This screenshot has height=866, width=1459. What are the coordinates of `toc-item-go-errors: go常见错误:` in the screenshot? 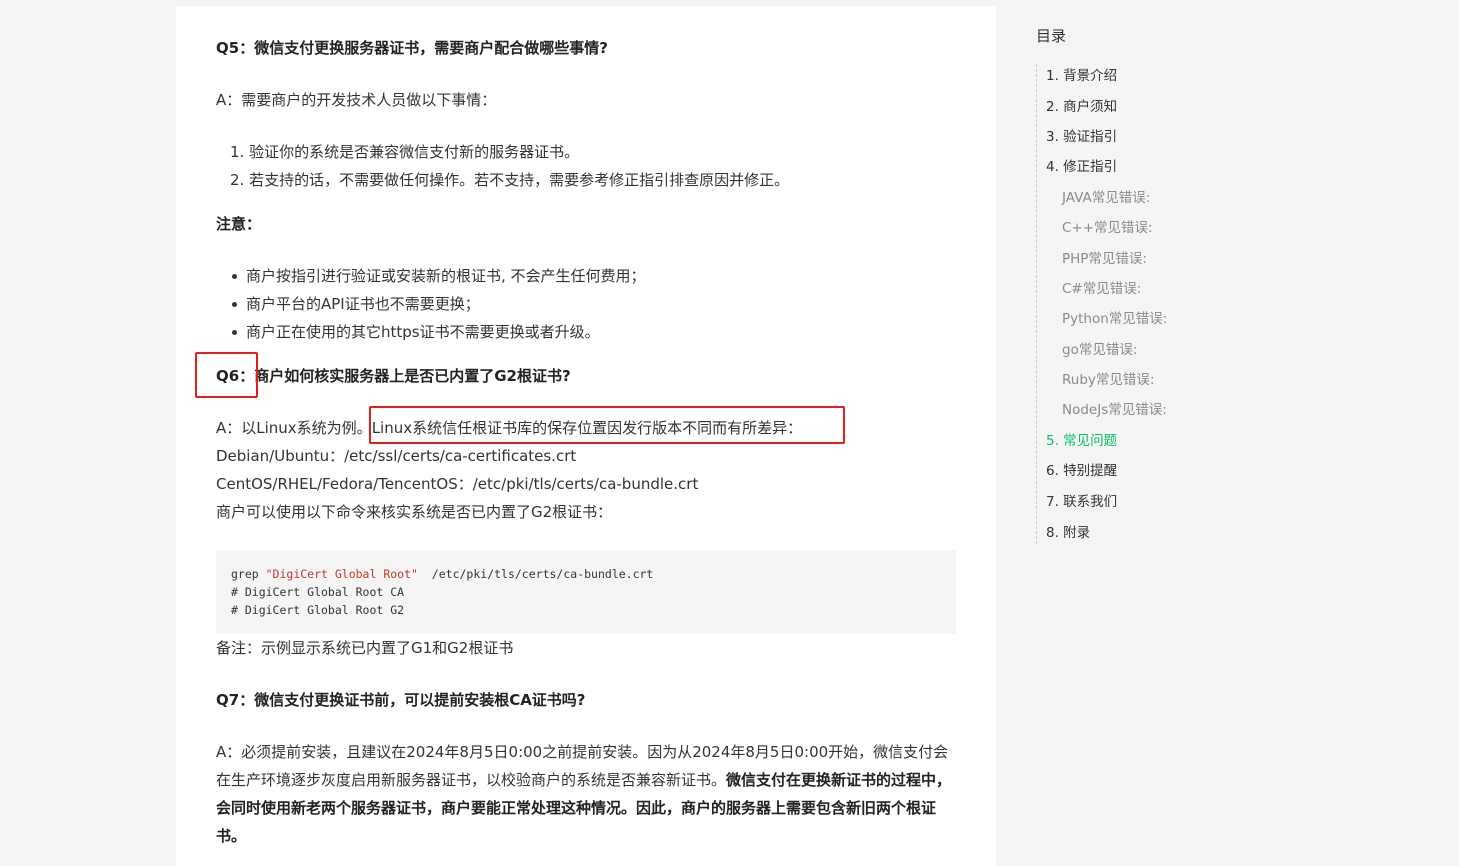 It's located at (1099, 348).